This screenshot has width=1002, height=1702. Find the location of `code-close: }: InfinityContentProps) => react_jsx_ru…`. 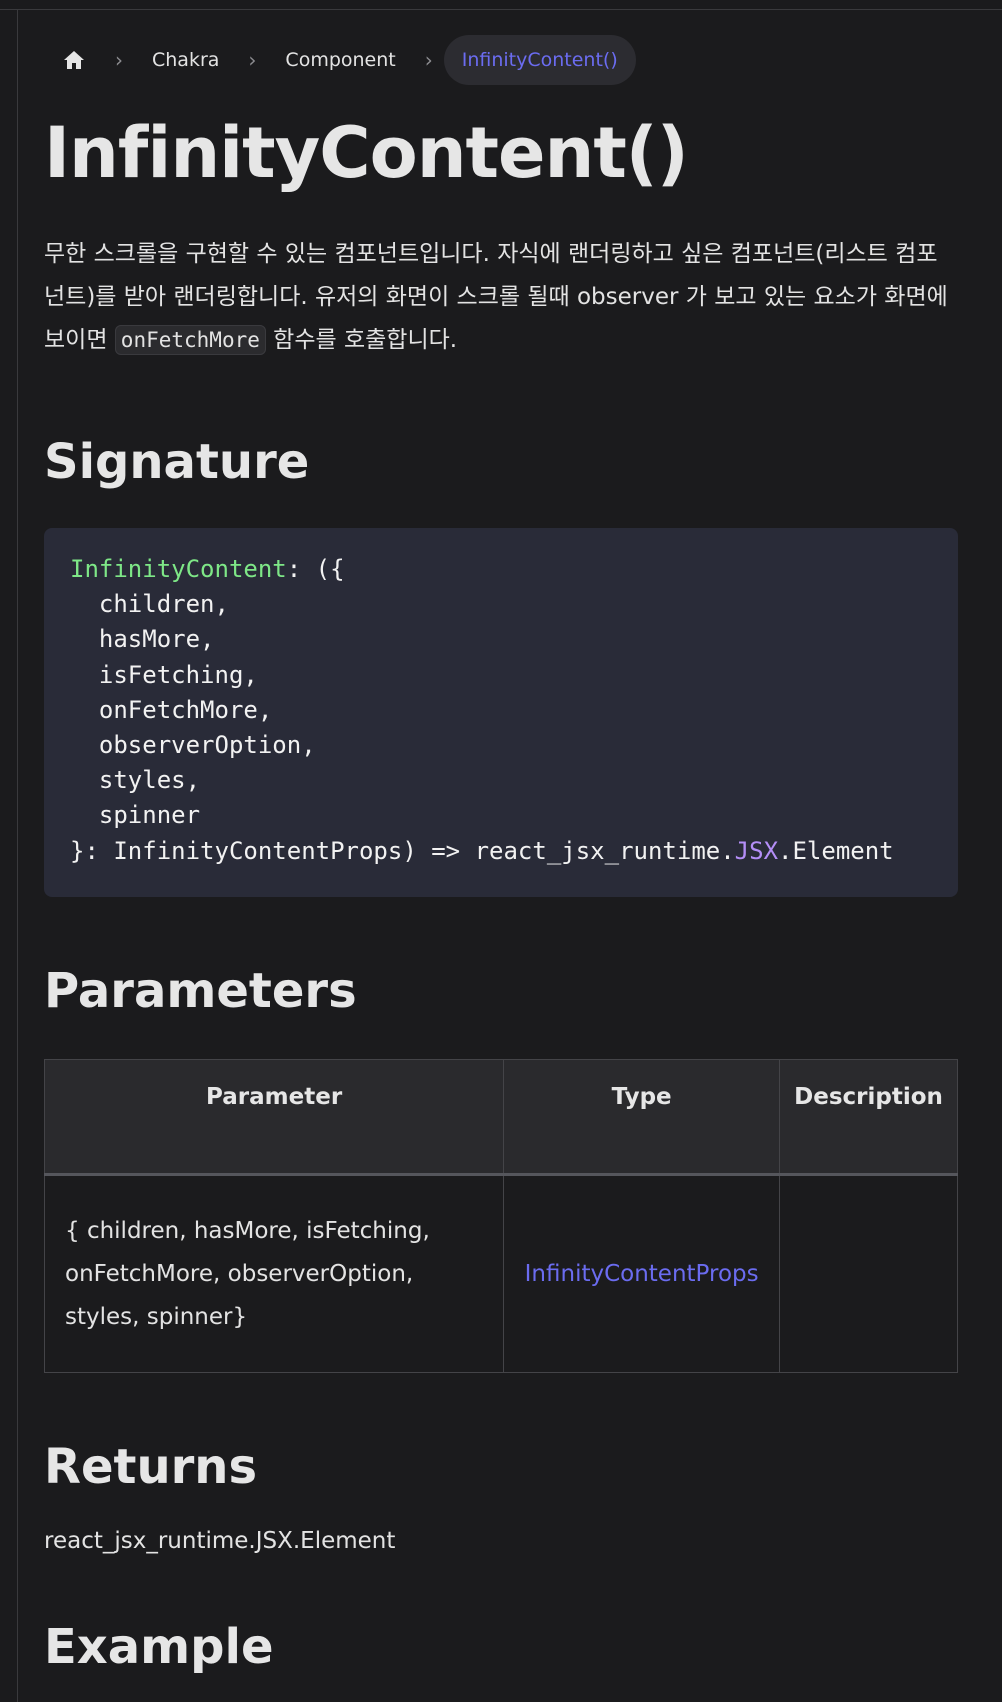

code-close: }: InfinityContentProps) => react_jsx_ru… is located at coordinates (402, 850).